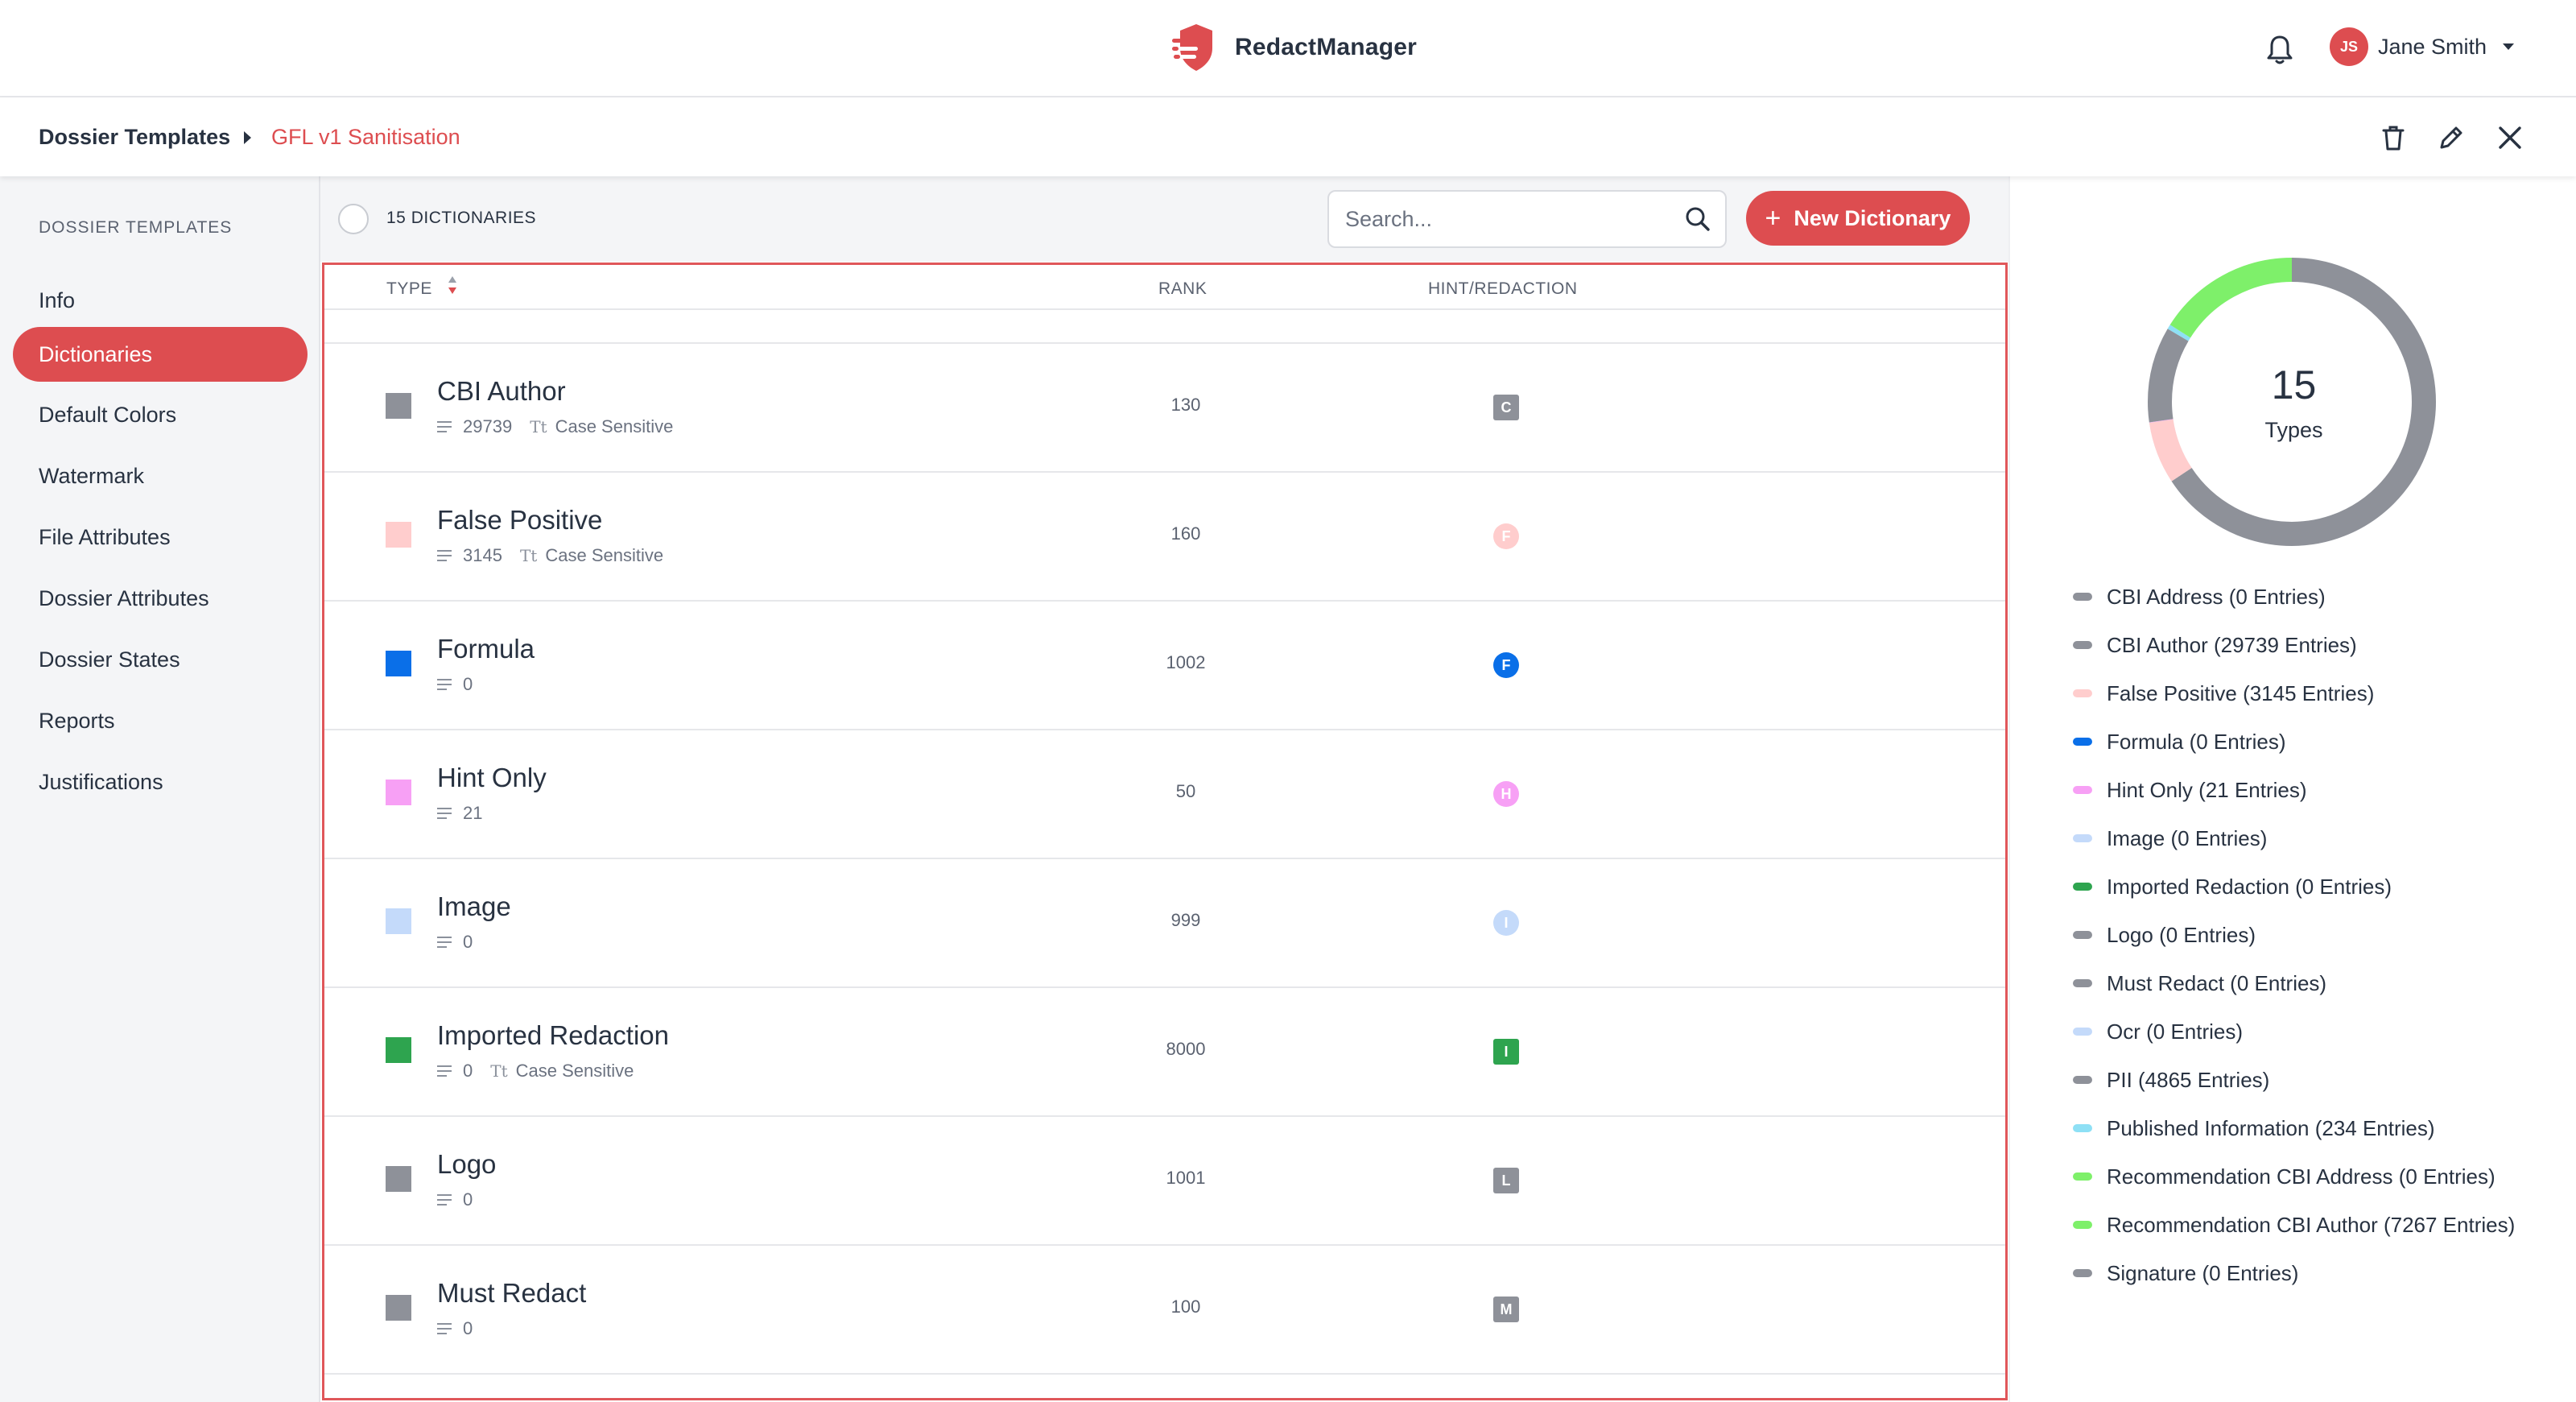  I want to click on legend-label: Formula (0 Entries), so click(2196, 742).